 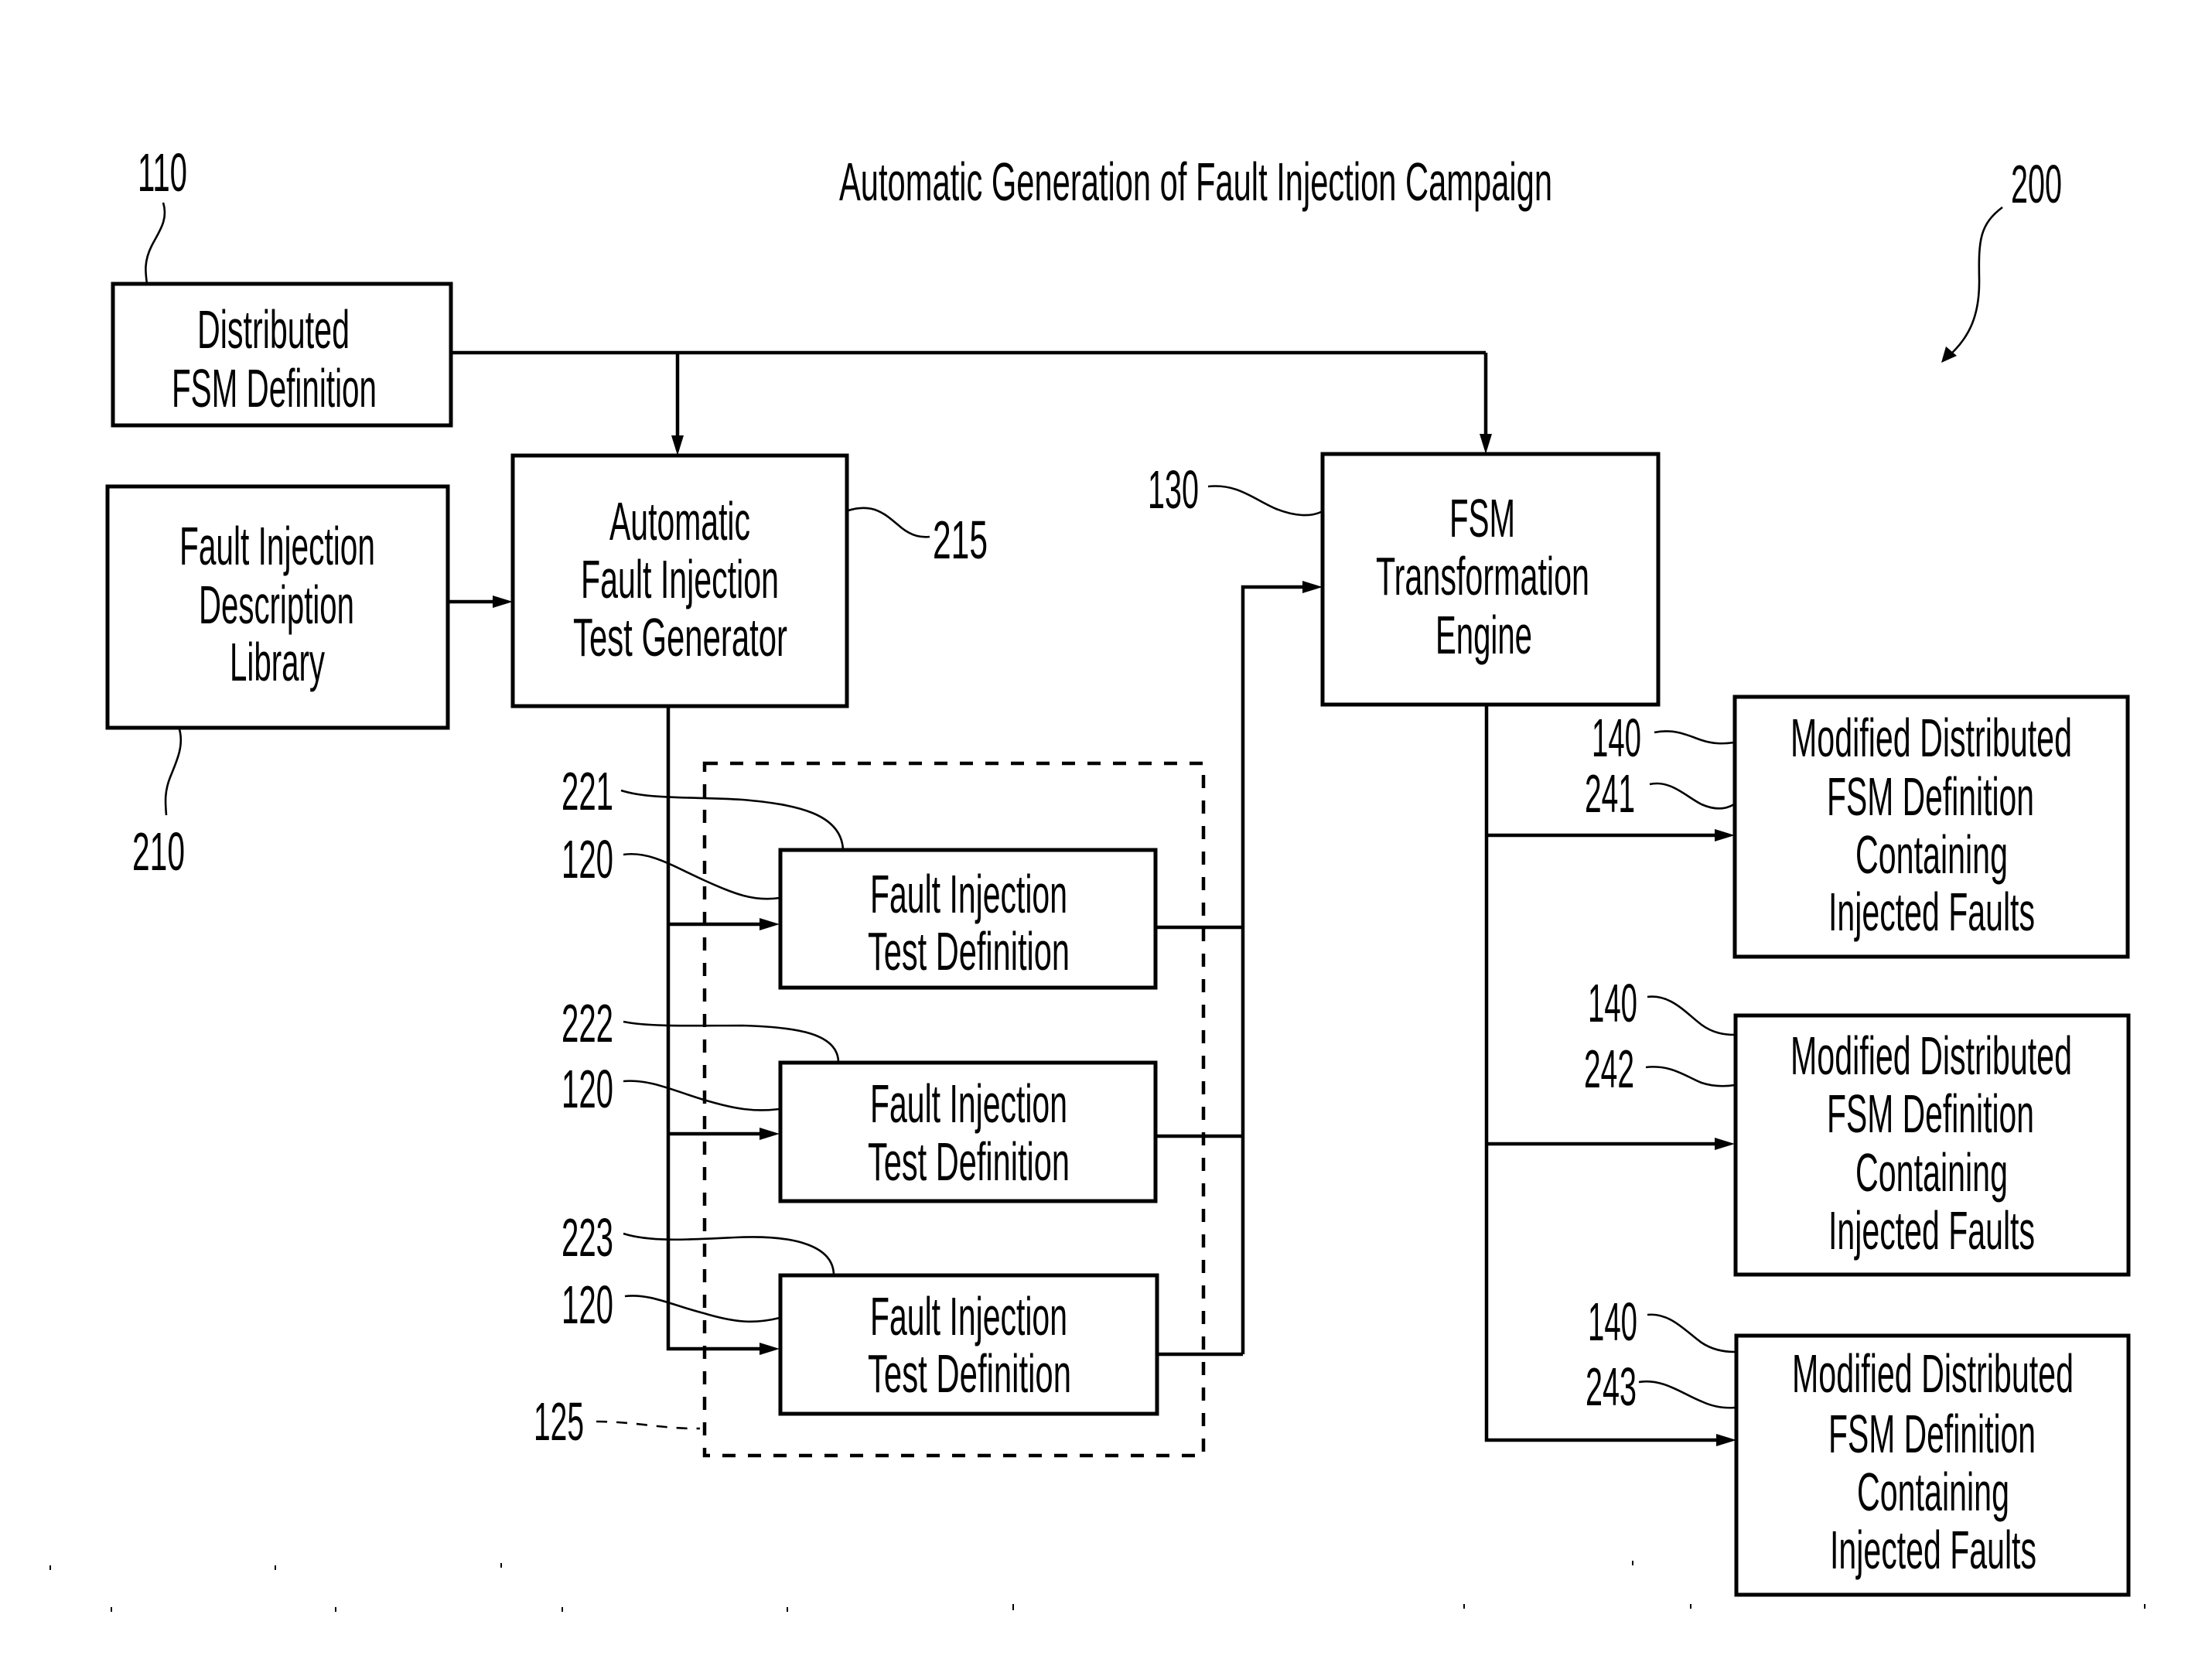 I want to click on box-line: Transformation, so click(x=1482, y=576).